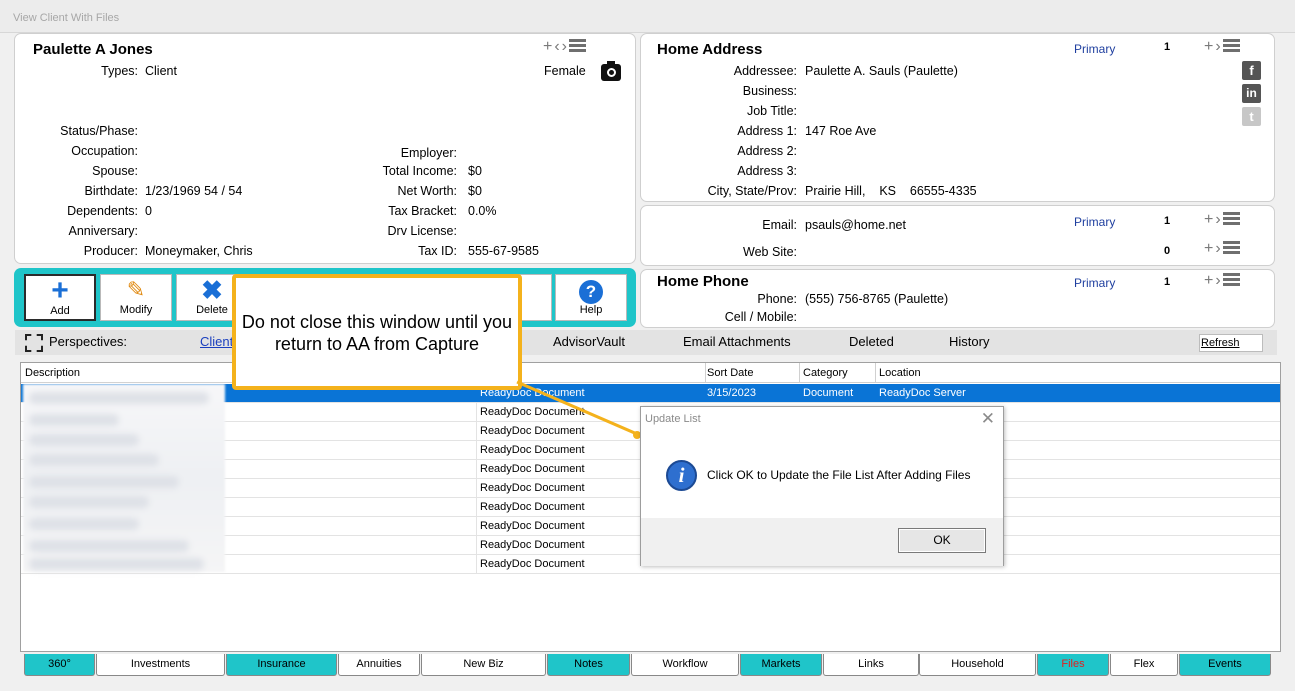 Image resolution: width=1295 pixels, height=691 pixels. Describe the element at coordinates (379, 665) in the screenshot. I see `tab-annuities: Annuities` at that location.